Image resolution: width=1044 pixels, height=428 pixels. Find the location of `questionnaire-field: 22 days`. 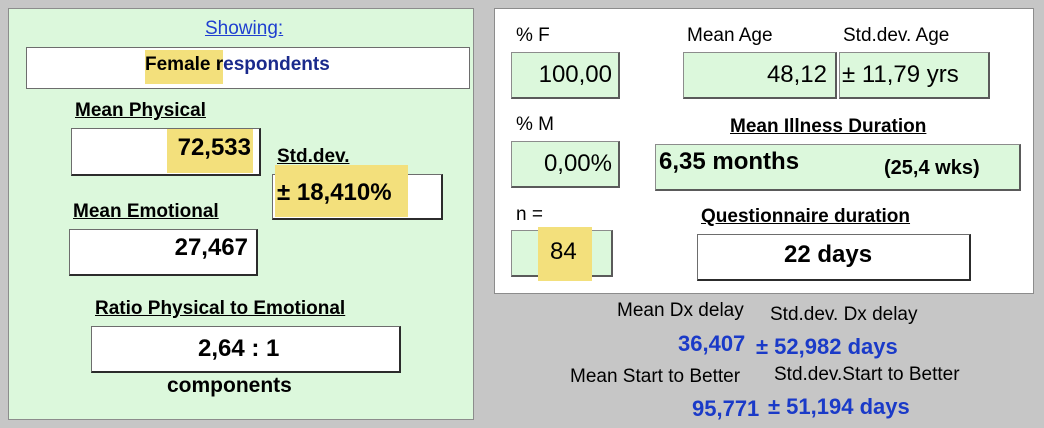

questionnaire-field: 22 days is located at coordinates (834, 257).